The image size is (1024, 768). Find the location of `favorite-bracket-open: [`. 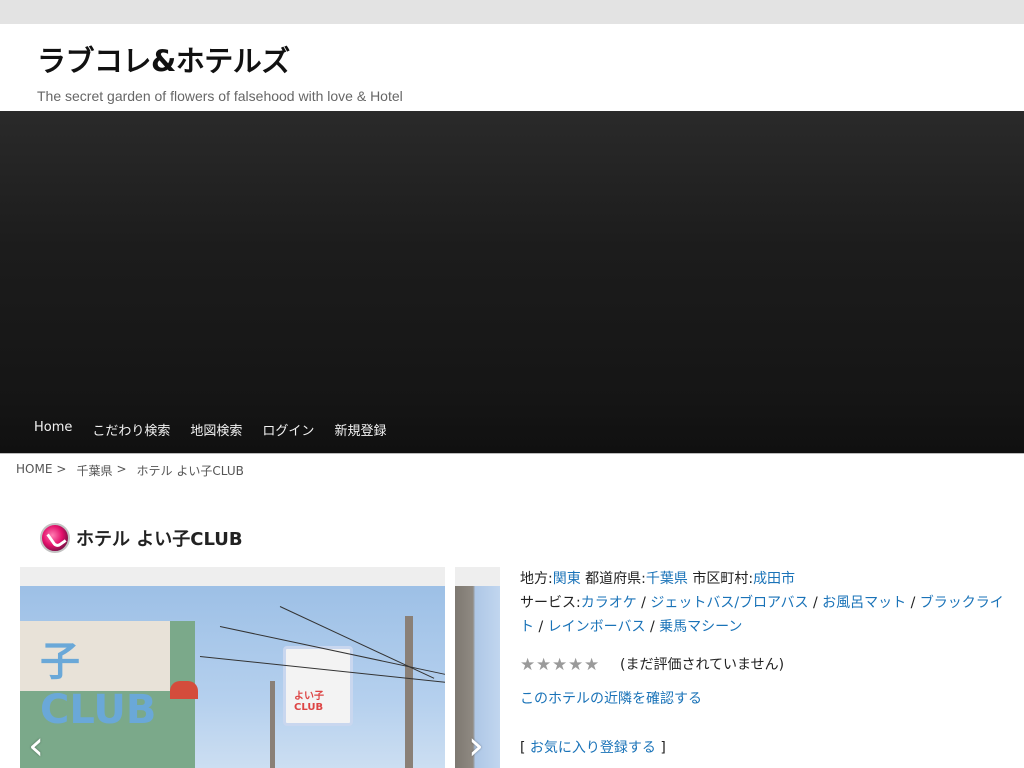

favorite-bracket-open: [ is located at coordinates (523, 748).